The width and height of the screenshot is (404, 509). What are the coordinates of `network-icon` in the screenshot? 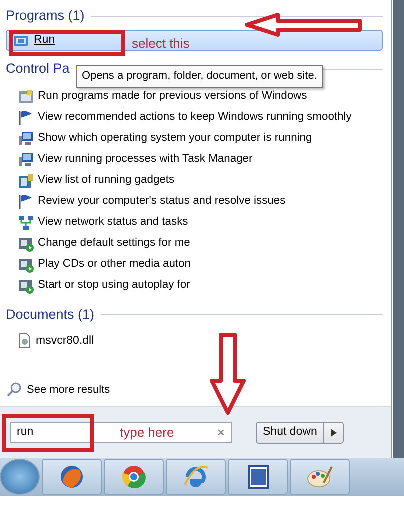 It's located at (26, 222).